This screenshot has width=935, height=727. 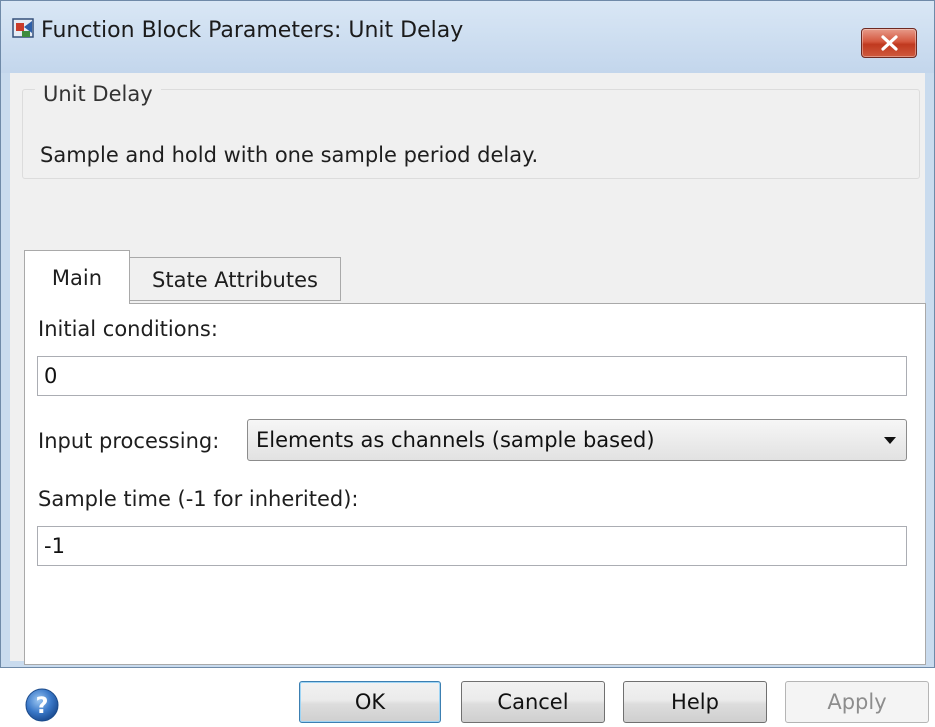 I want to click on input-processing-label: Input processing:, so click(x=129, y=441).